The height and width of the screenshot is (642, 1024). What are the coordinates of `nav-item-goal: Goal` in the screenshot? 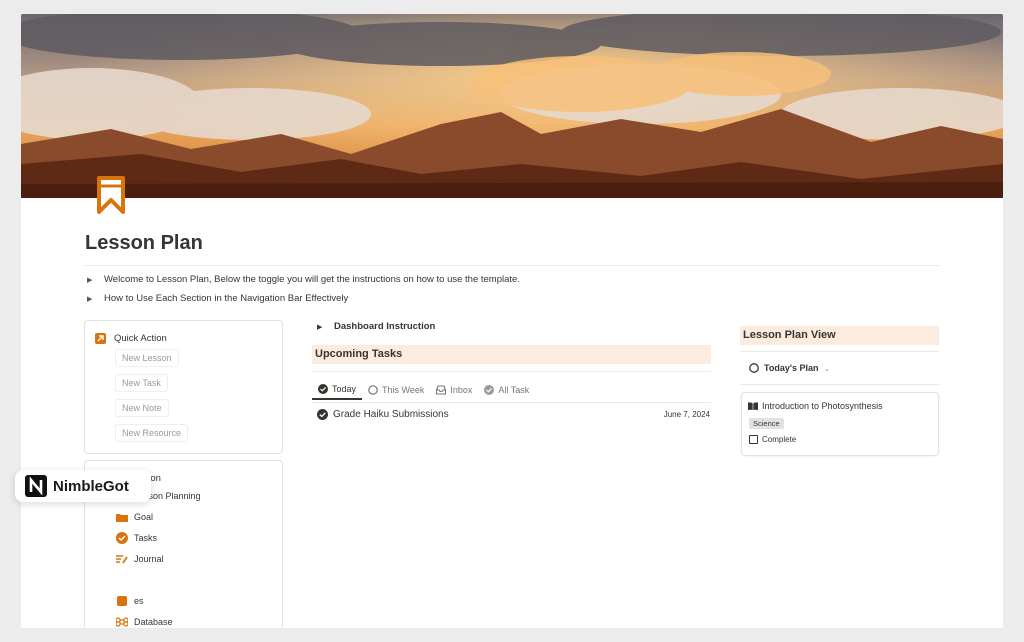 It's located at (134, 517).